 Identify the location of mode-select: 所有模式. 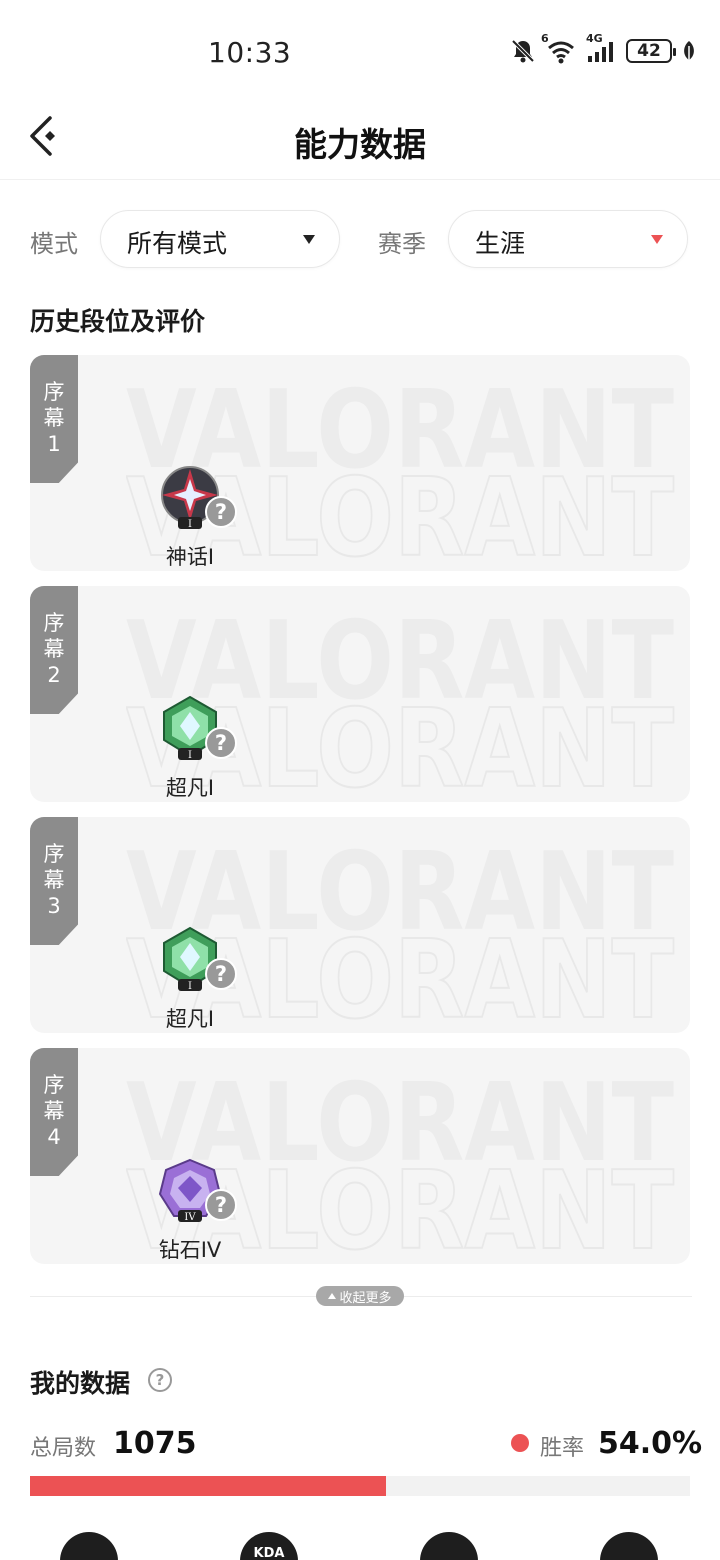
(220, 239).